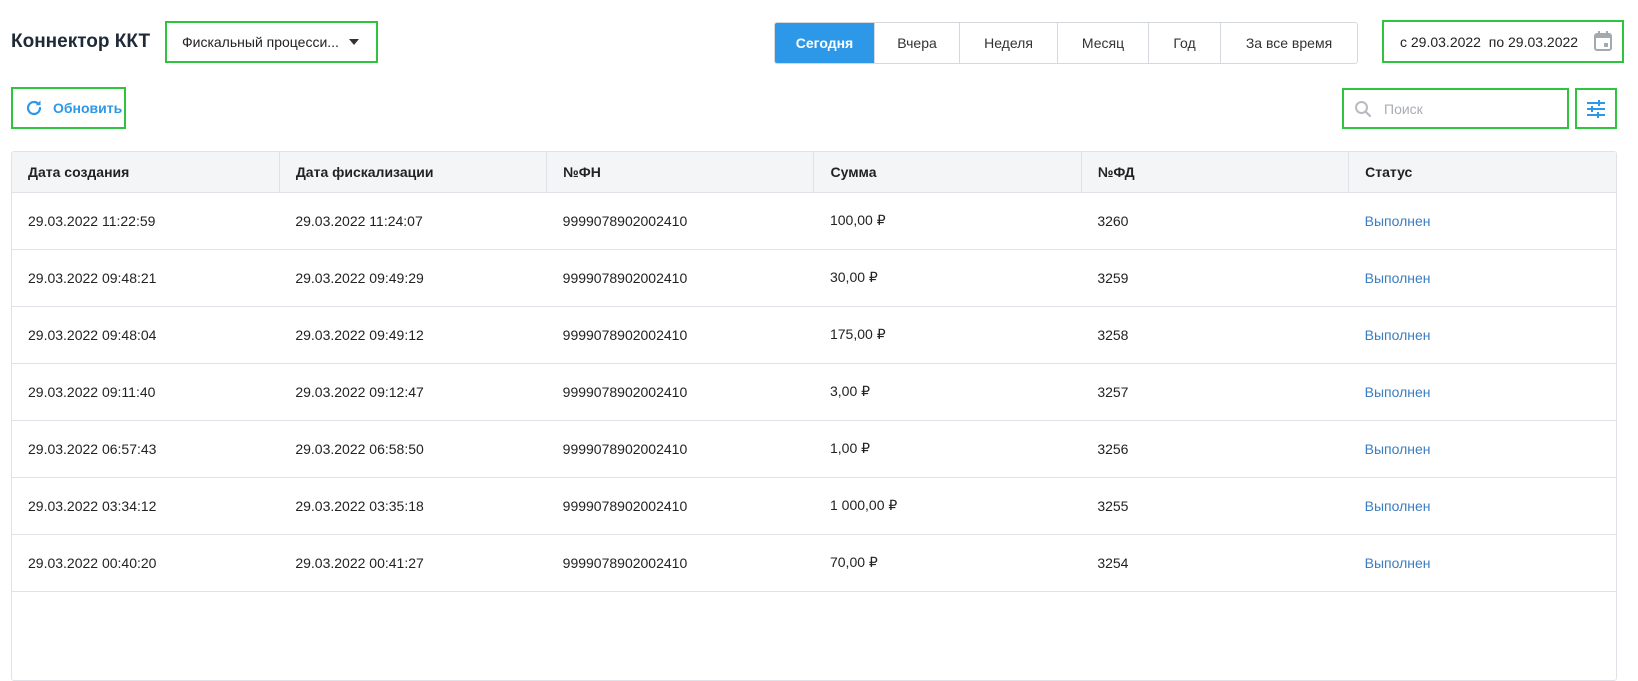 This screenshot has width=1638, height=681. I want to click on cell-created: 29.03.2022 09:11:40, so click(146, 392).